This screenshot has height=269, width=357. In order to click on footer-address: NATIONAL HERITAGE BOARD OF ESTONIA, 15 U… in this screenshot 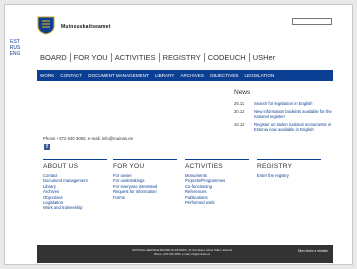, I will do `click(182, 252)`.